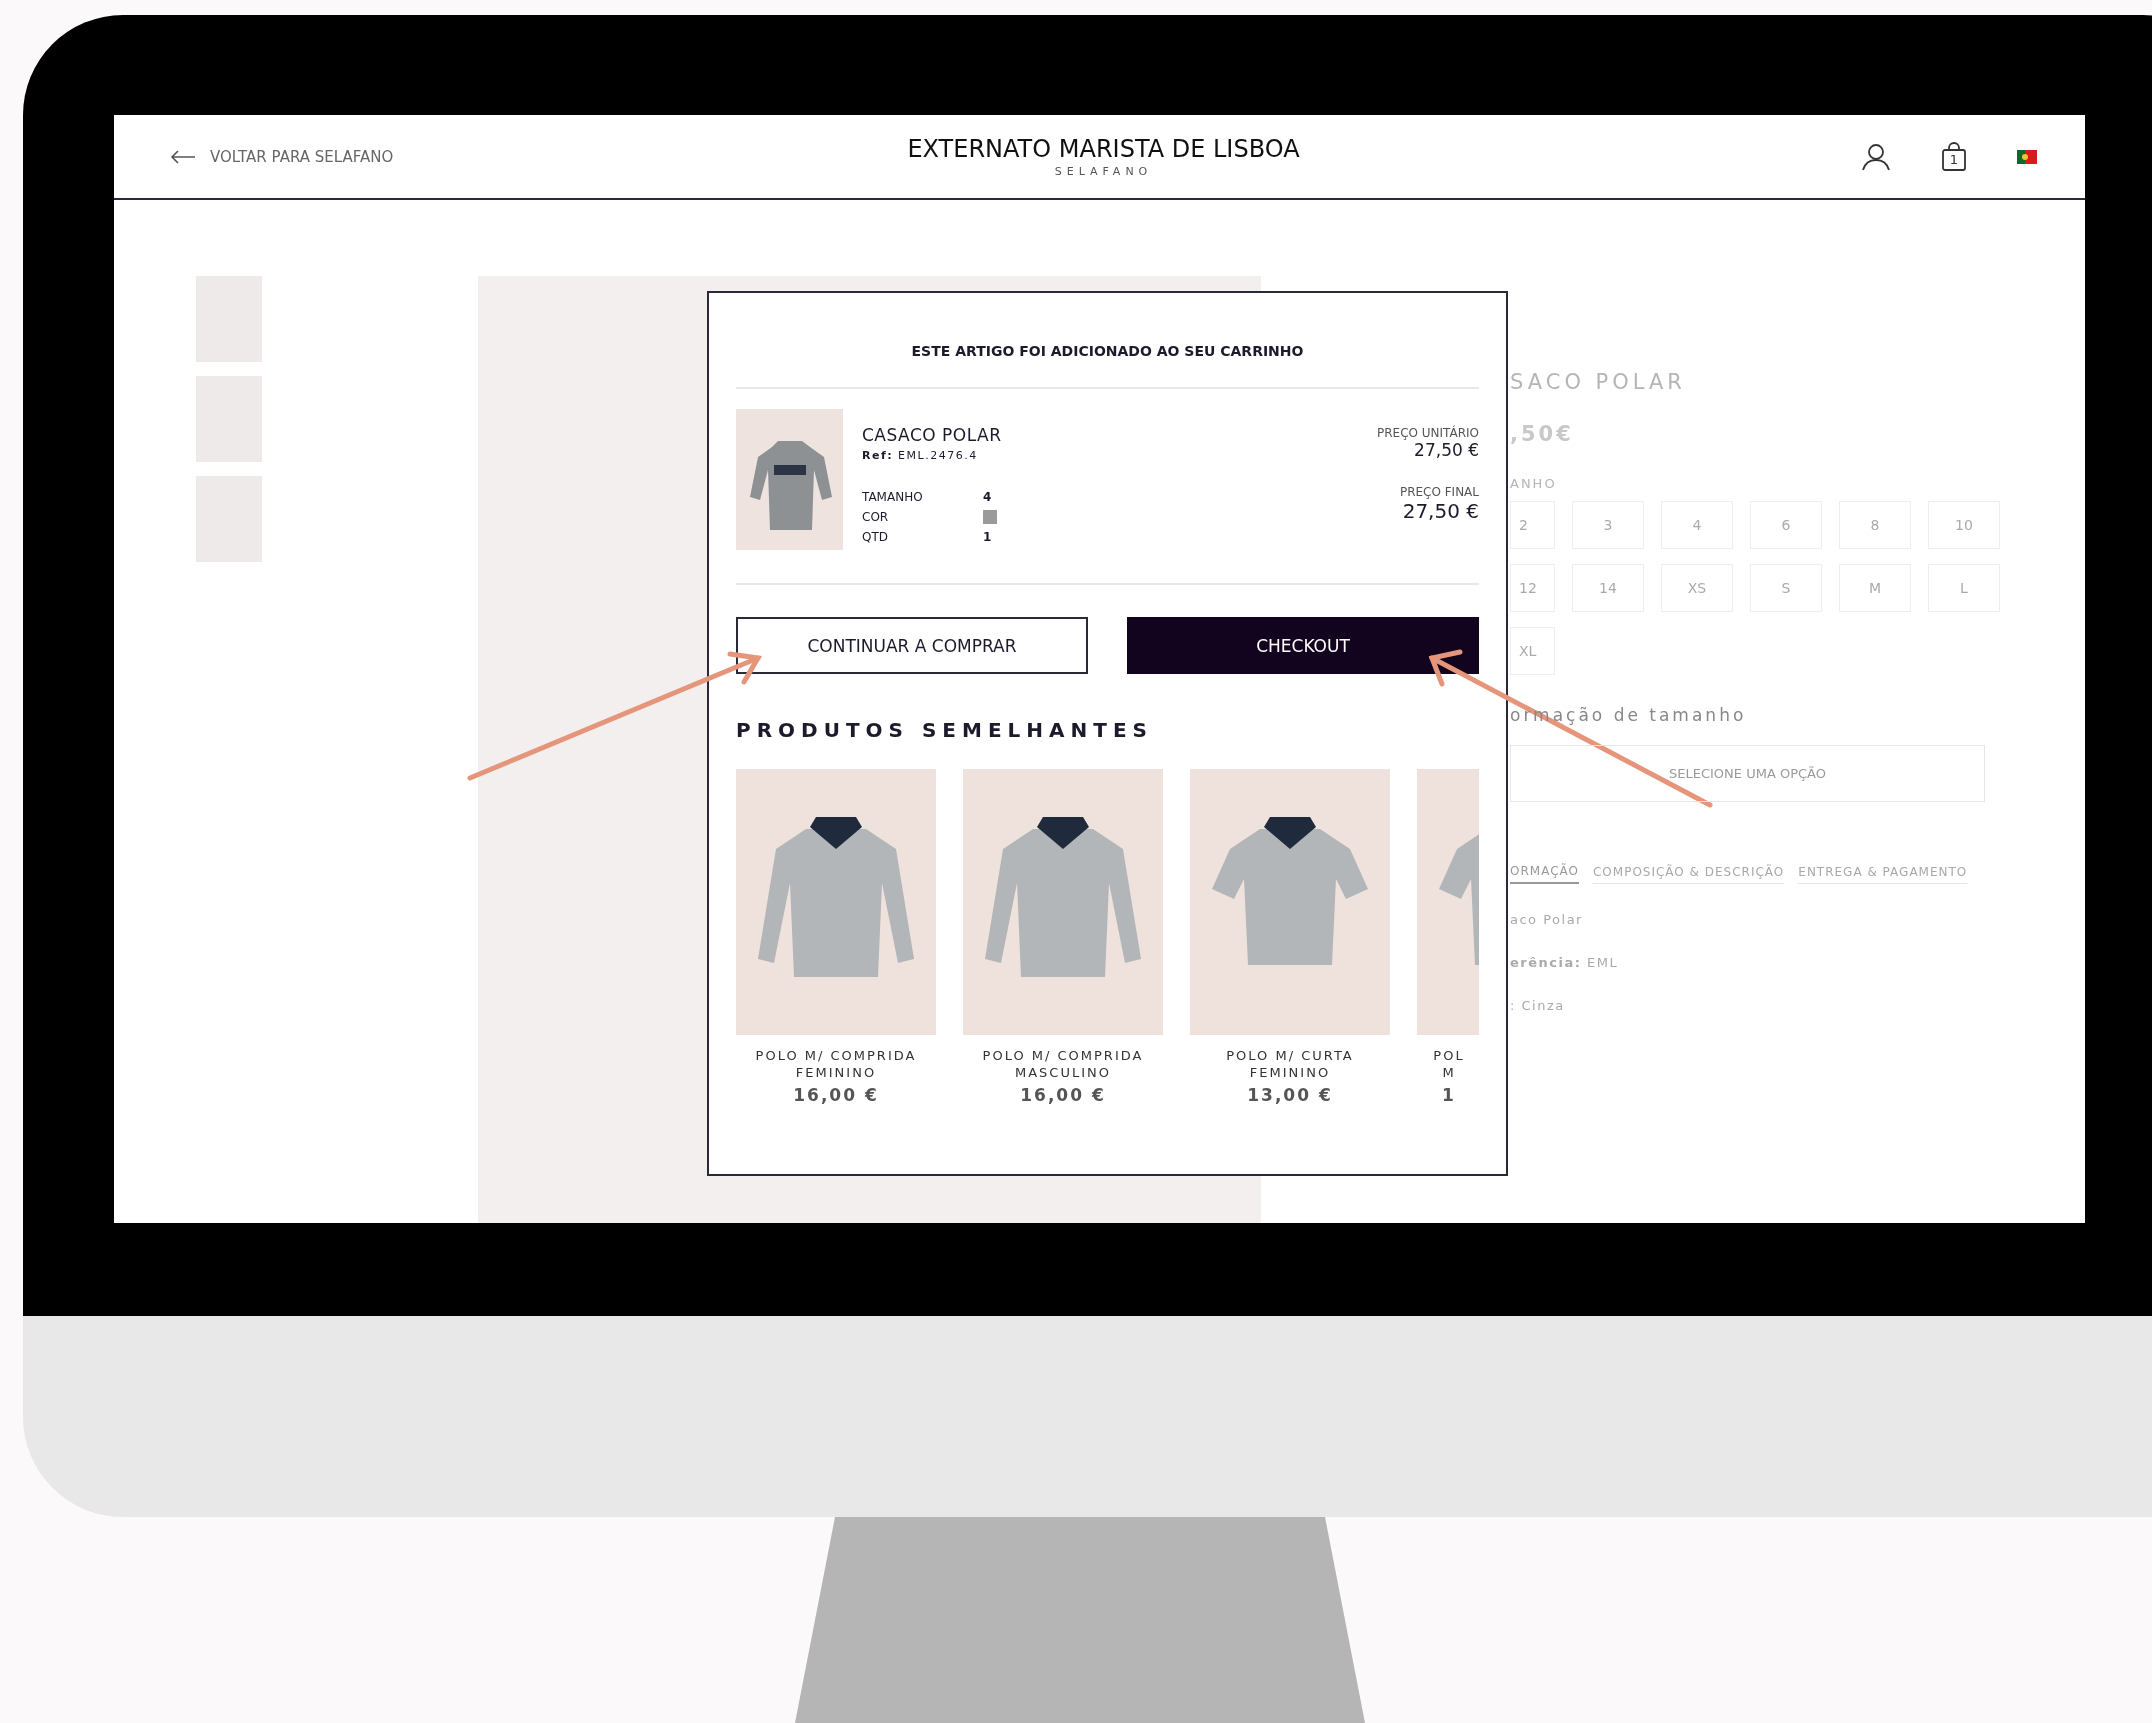 Image resolution: width=2152 pixels, height=1723 pixels. What do you see at coordinates (1688, 874) in the screenshot?
I see `info-tab: COMPOSIÇÃO & DESCRIÇÃO` at bounding box center [1688, 874].